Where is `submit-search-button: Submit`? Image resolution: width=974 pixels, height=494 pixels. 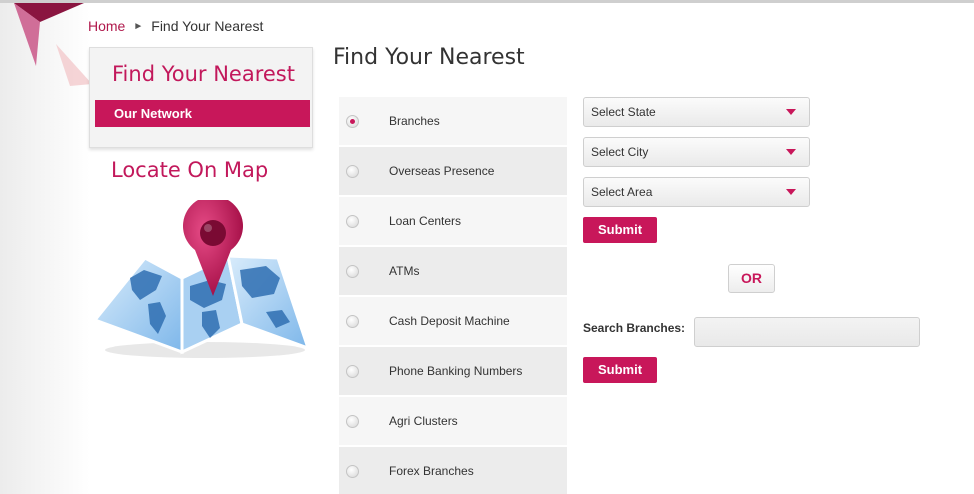
submit-search-button: Submit is located at coordinates (620, 370).